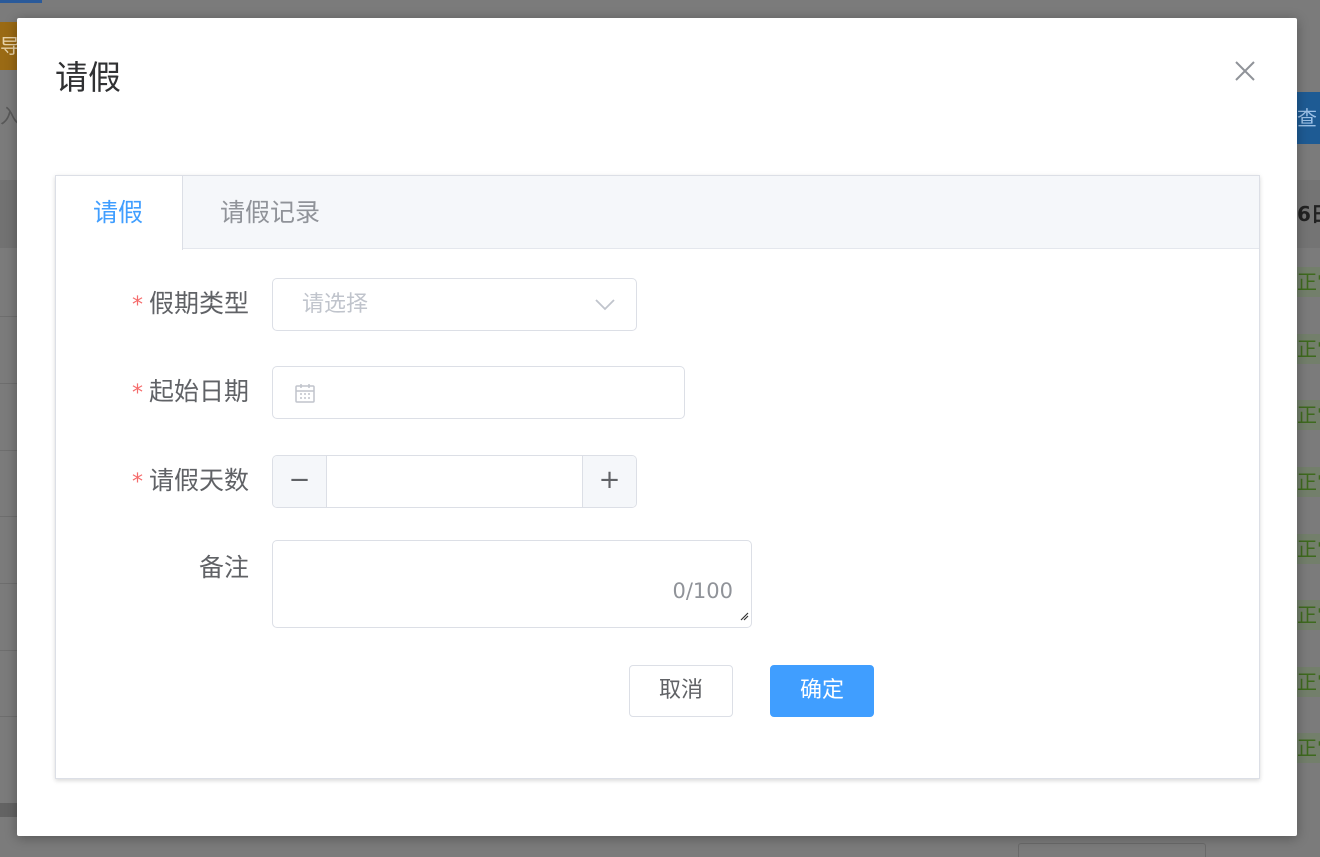  What do you see at coordinates (744, 615) in the screenshot?
I see `resize-handle-icon` at bounding box center [744, 615].